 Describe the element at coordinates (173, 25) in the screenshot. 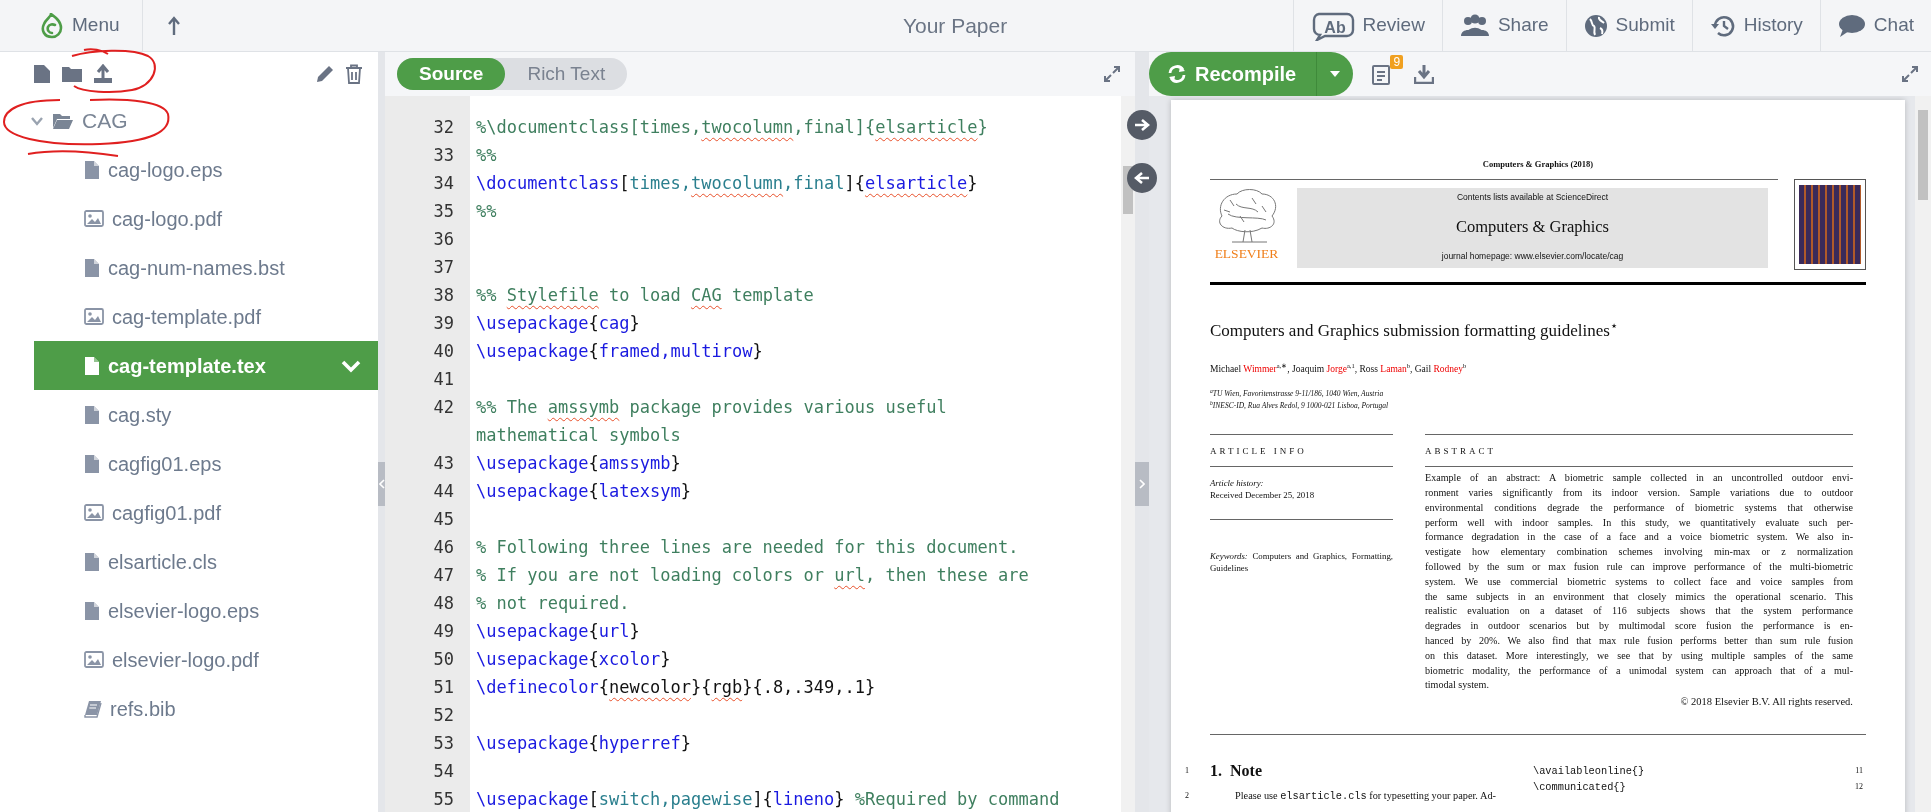

I see `up-arrow-icon` at that location.